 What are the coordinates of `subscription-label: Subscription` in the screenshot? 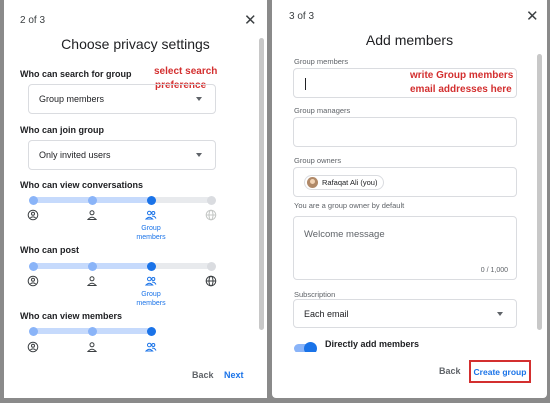 It's located at (315, 294).